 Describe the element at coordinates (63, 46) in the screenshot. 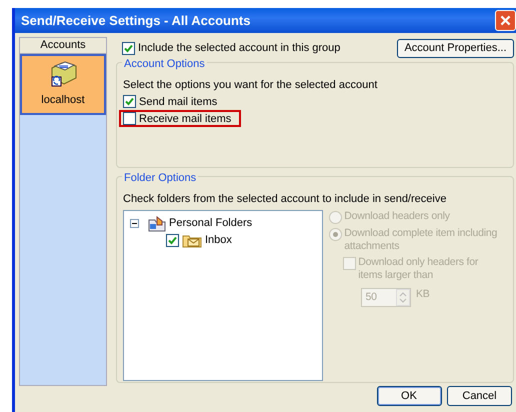

I see `accounts-header: Accounts` at that location.